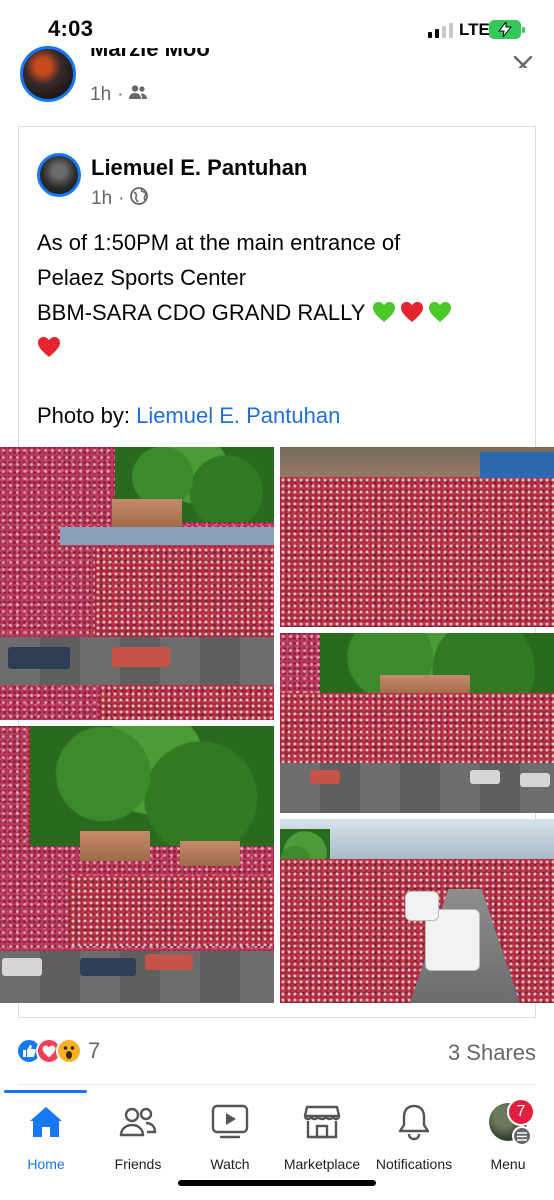 The height and width of the screenshot is (1200, 554). What do you see at coordinates (277, 1183) in the screenshot?
I see `home-indicator` at bounding box center [277, 1183].